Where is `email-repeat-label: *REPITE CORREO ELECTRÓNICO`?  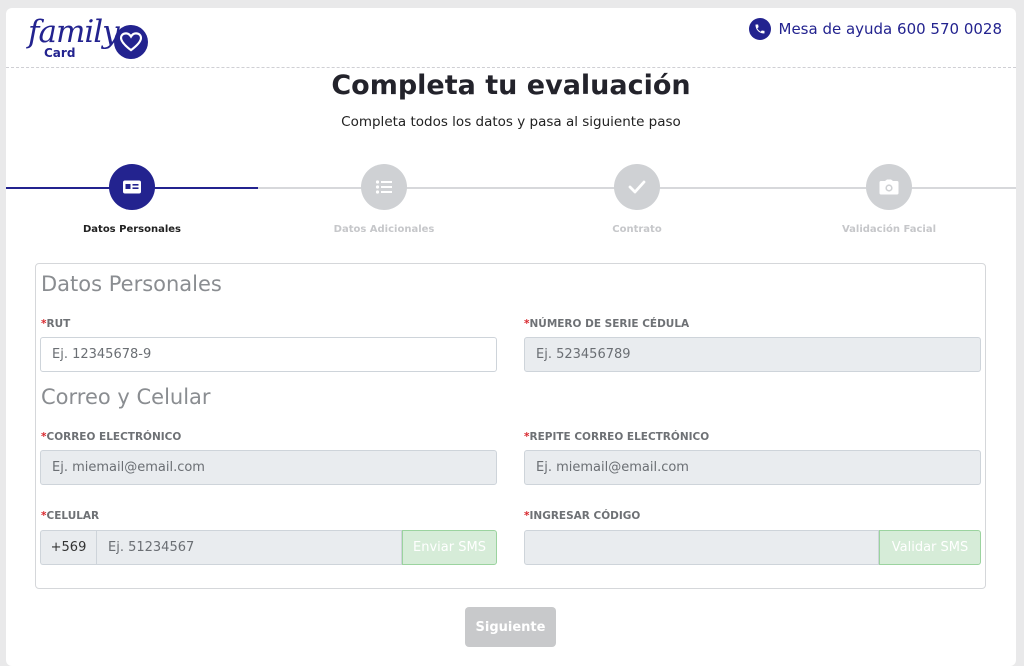 email-repeat-label: *REPITE CORREO ELECTRÓNICO is located at coordinates (616, 437).